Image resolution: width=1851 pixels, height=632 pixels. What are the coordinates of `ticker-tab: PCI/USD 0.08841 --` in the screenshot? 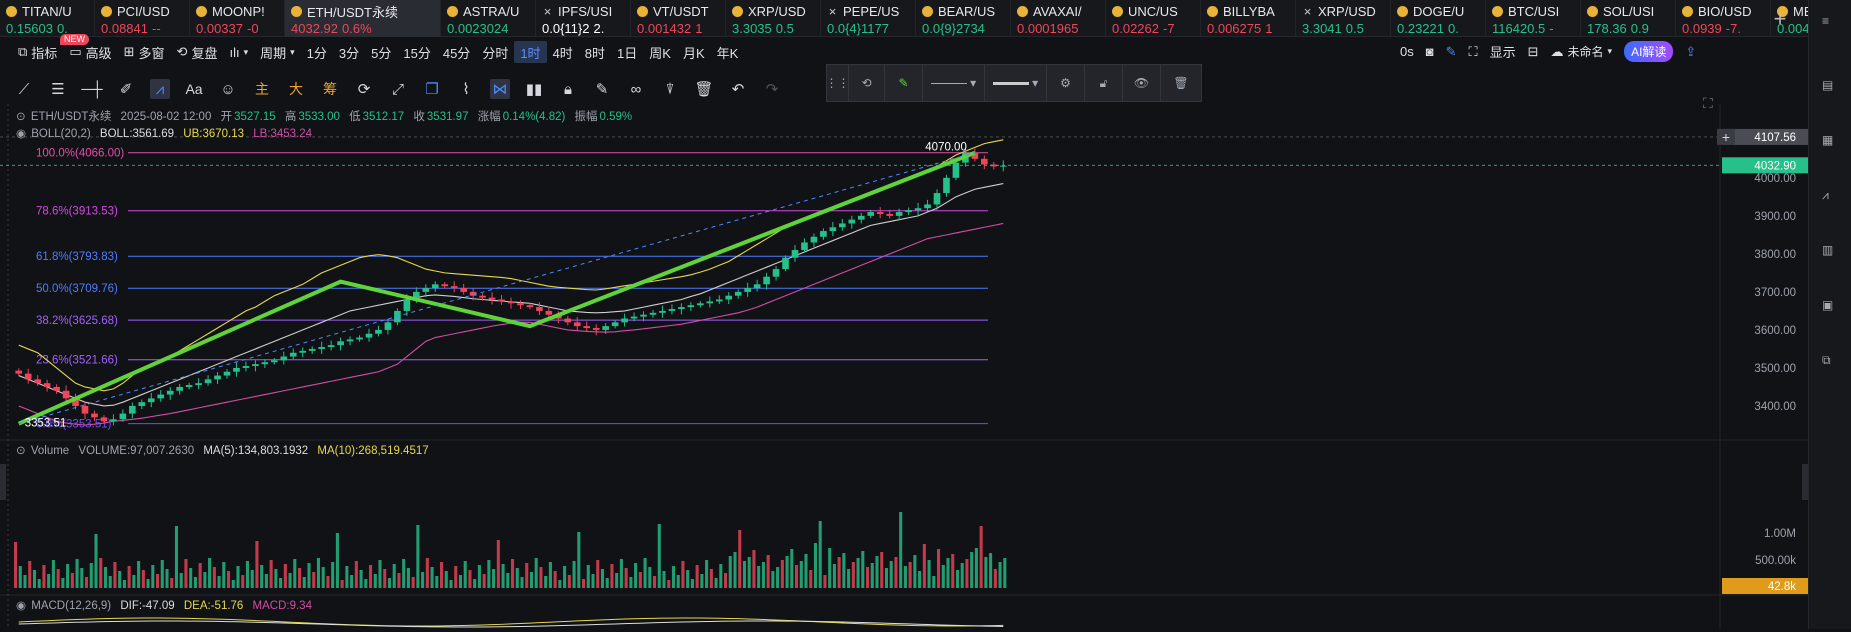 It's located at (142, 18).